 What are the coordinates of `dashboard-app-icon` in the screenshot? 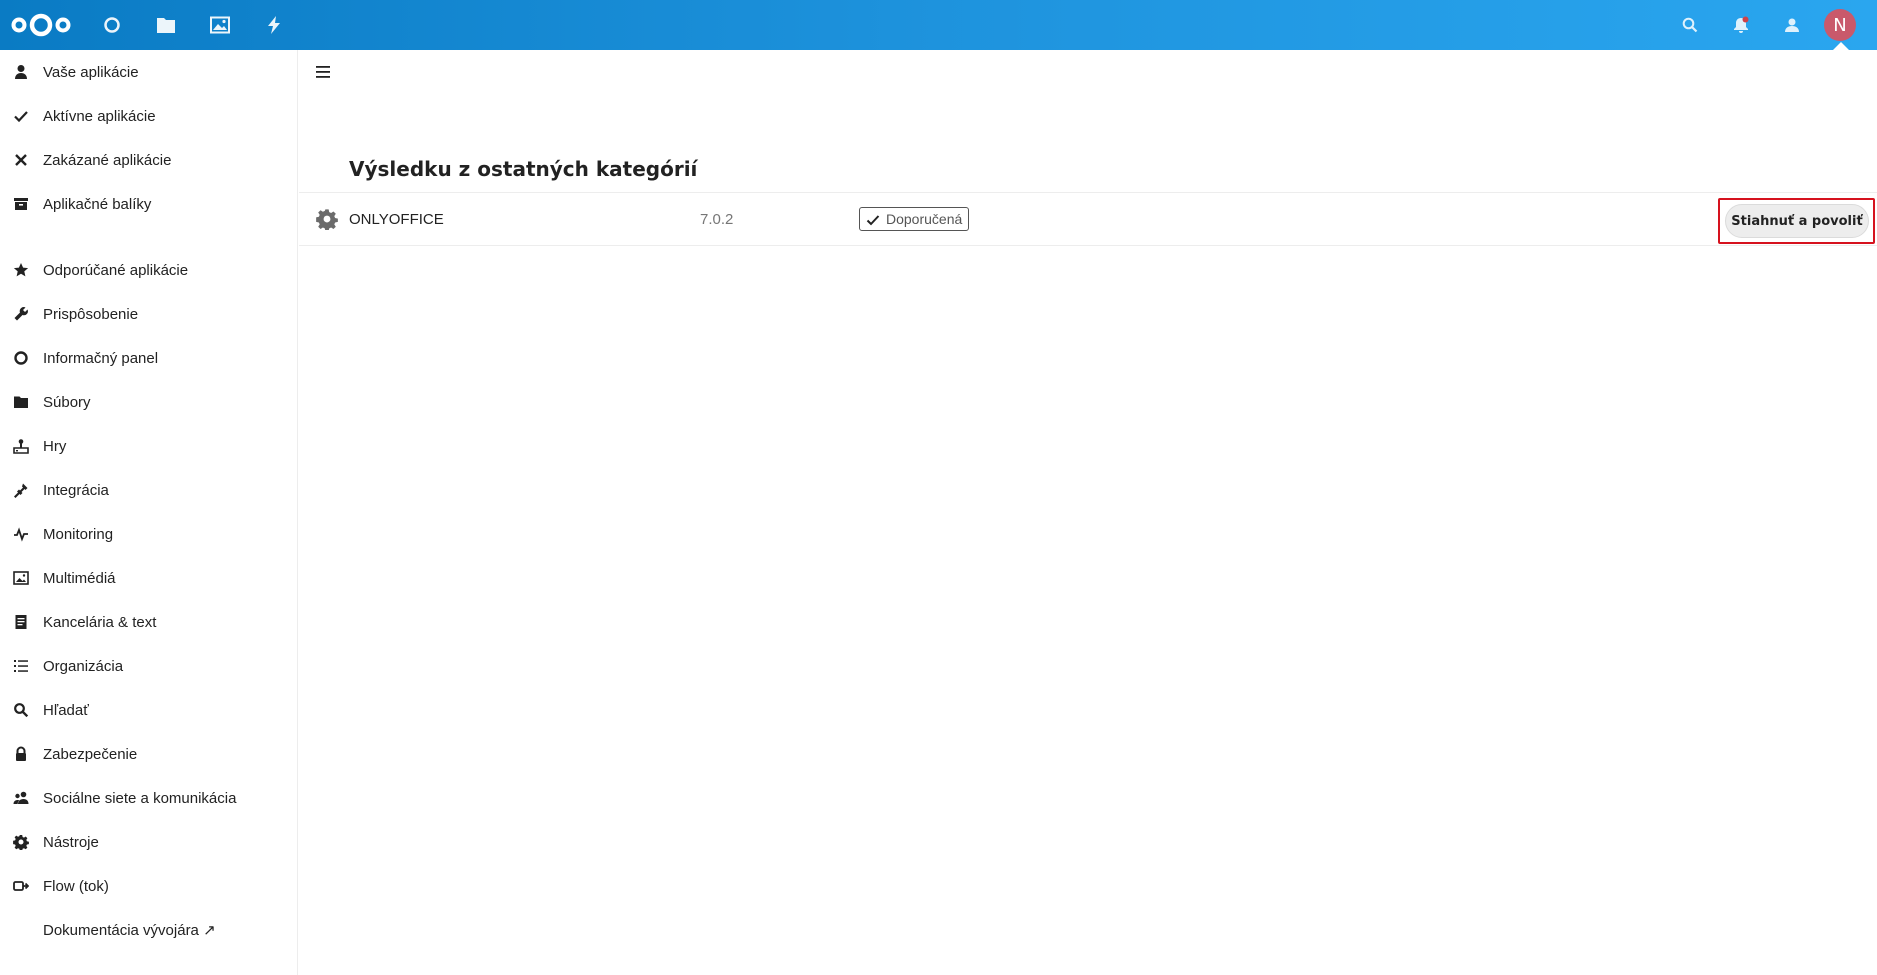 It's located at (112, 25).